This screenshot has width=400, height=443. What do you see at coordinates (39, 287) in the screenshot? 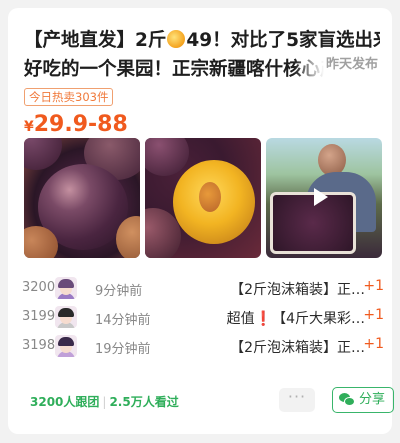
I see `order-index: 3200` at bounding box center [39, 287].